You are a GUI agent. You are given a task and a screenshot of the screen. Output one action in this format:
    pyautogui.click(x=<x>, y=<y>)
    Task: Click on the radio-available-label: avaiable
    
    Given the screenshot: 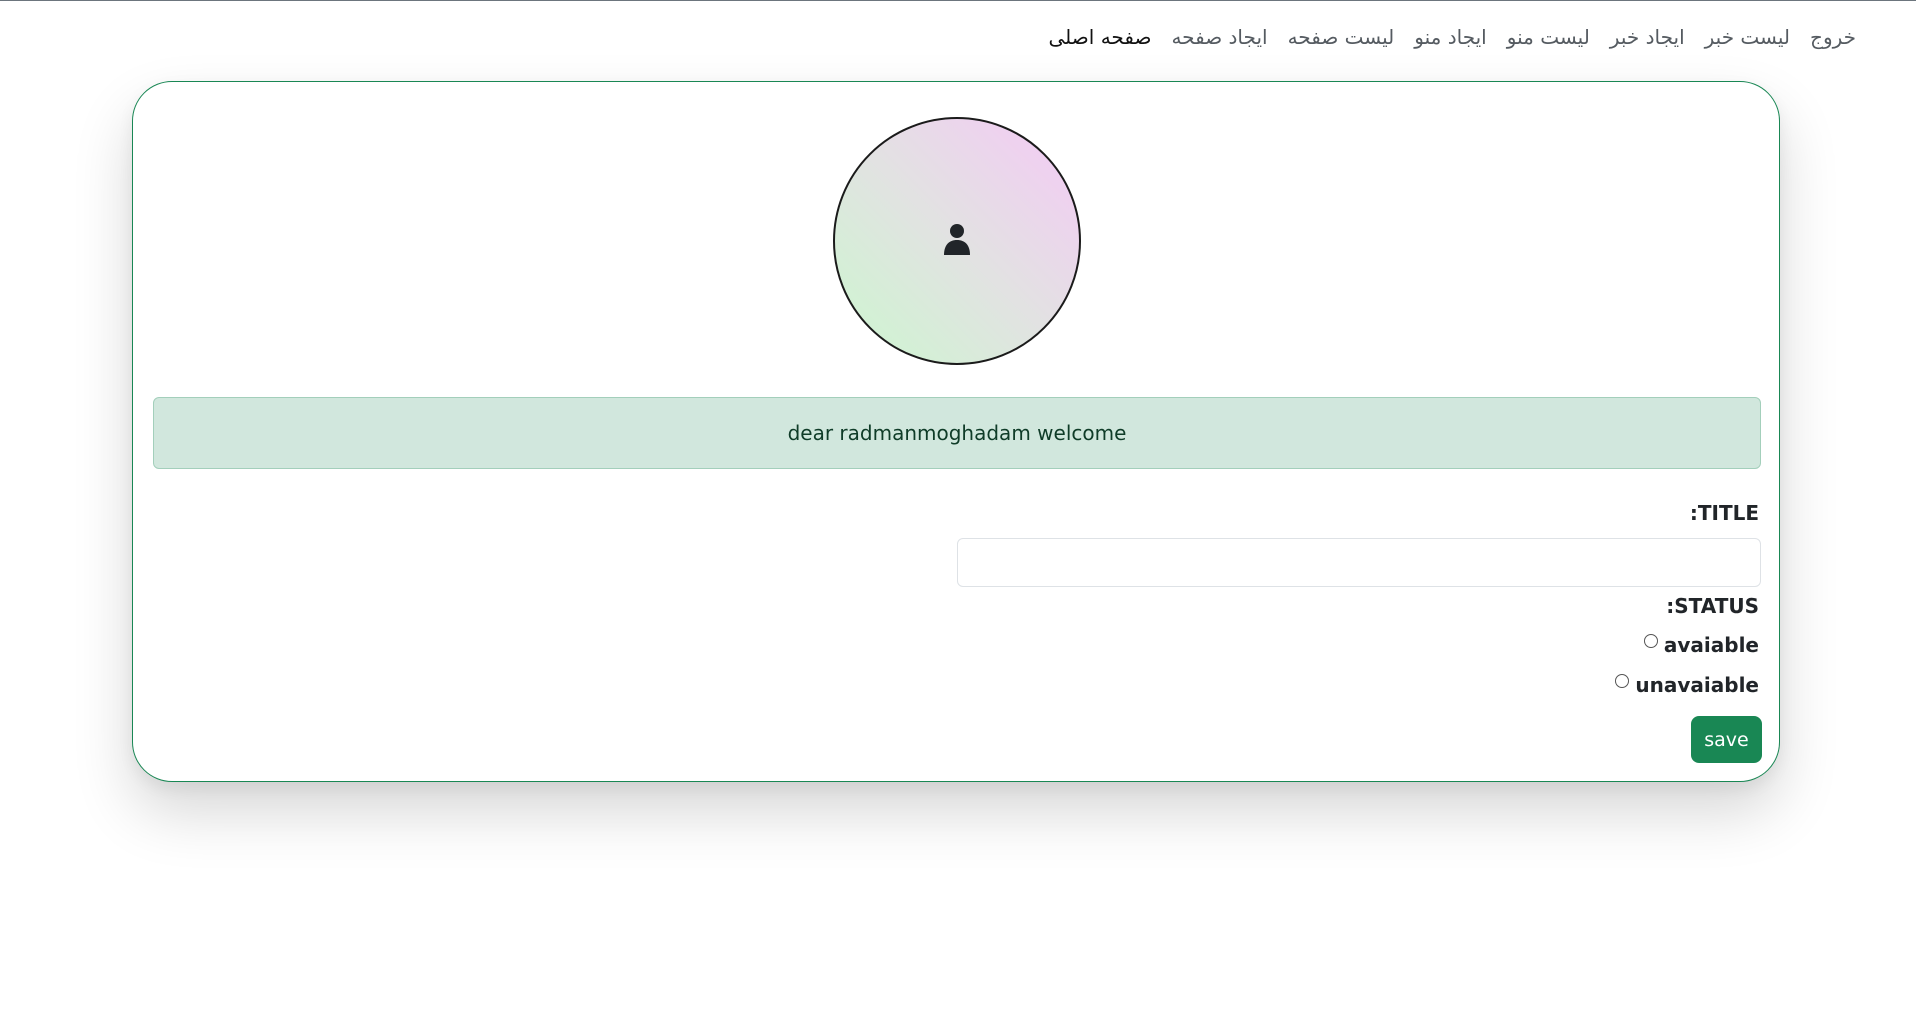 What is the action you would take?
    pyautogui.click(x=1711, y=645)
    